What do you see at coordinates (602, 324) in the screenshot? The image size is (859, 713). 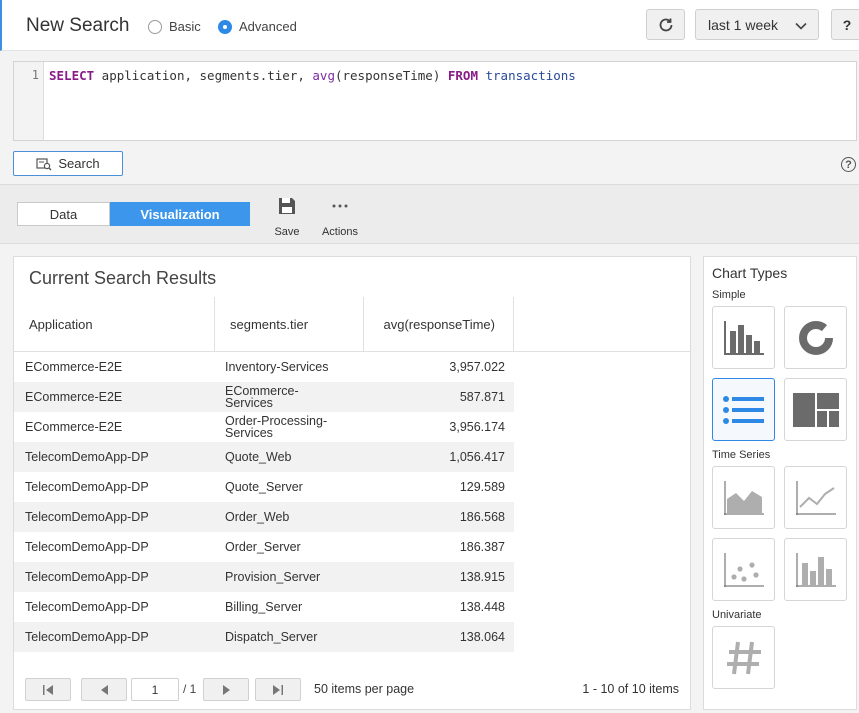 I see `column-header-empty` at bounding box center [602, 324].